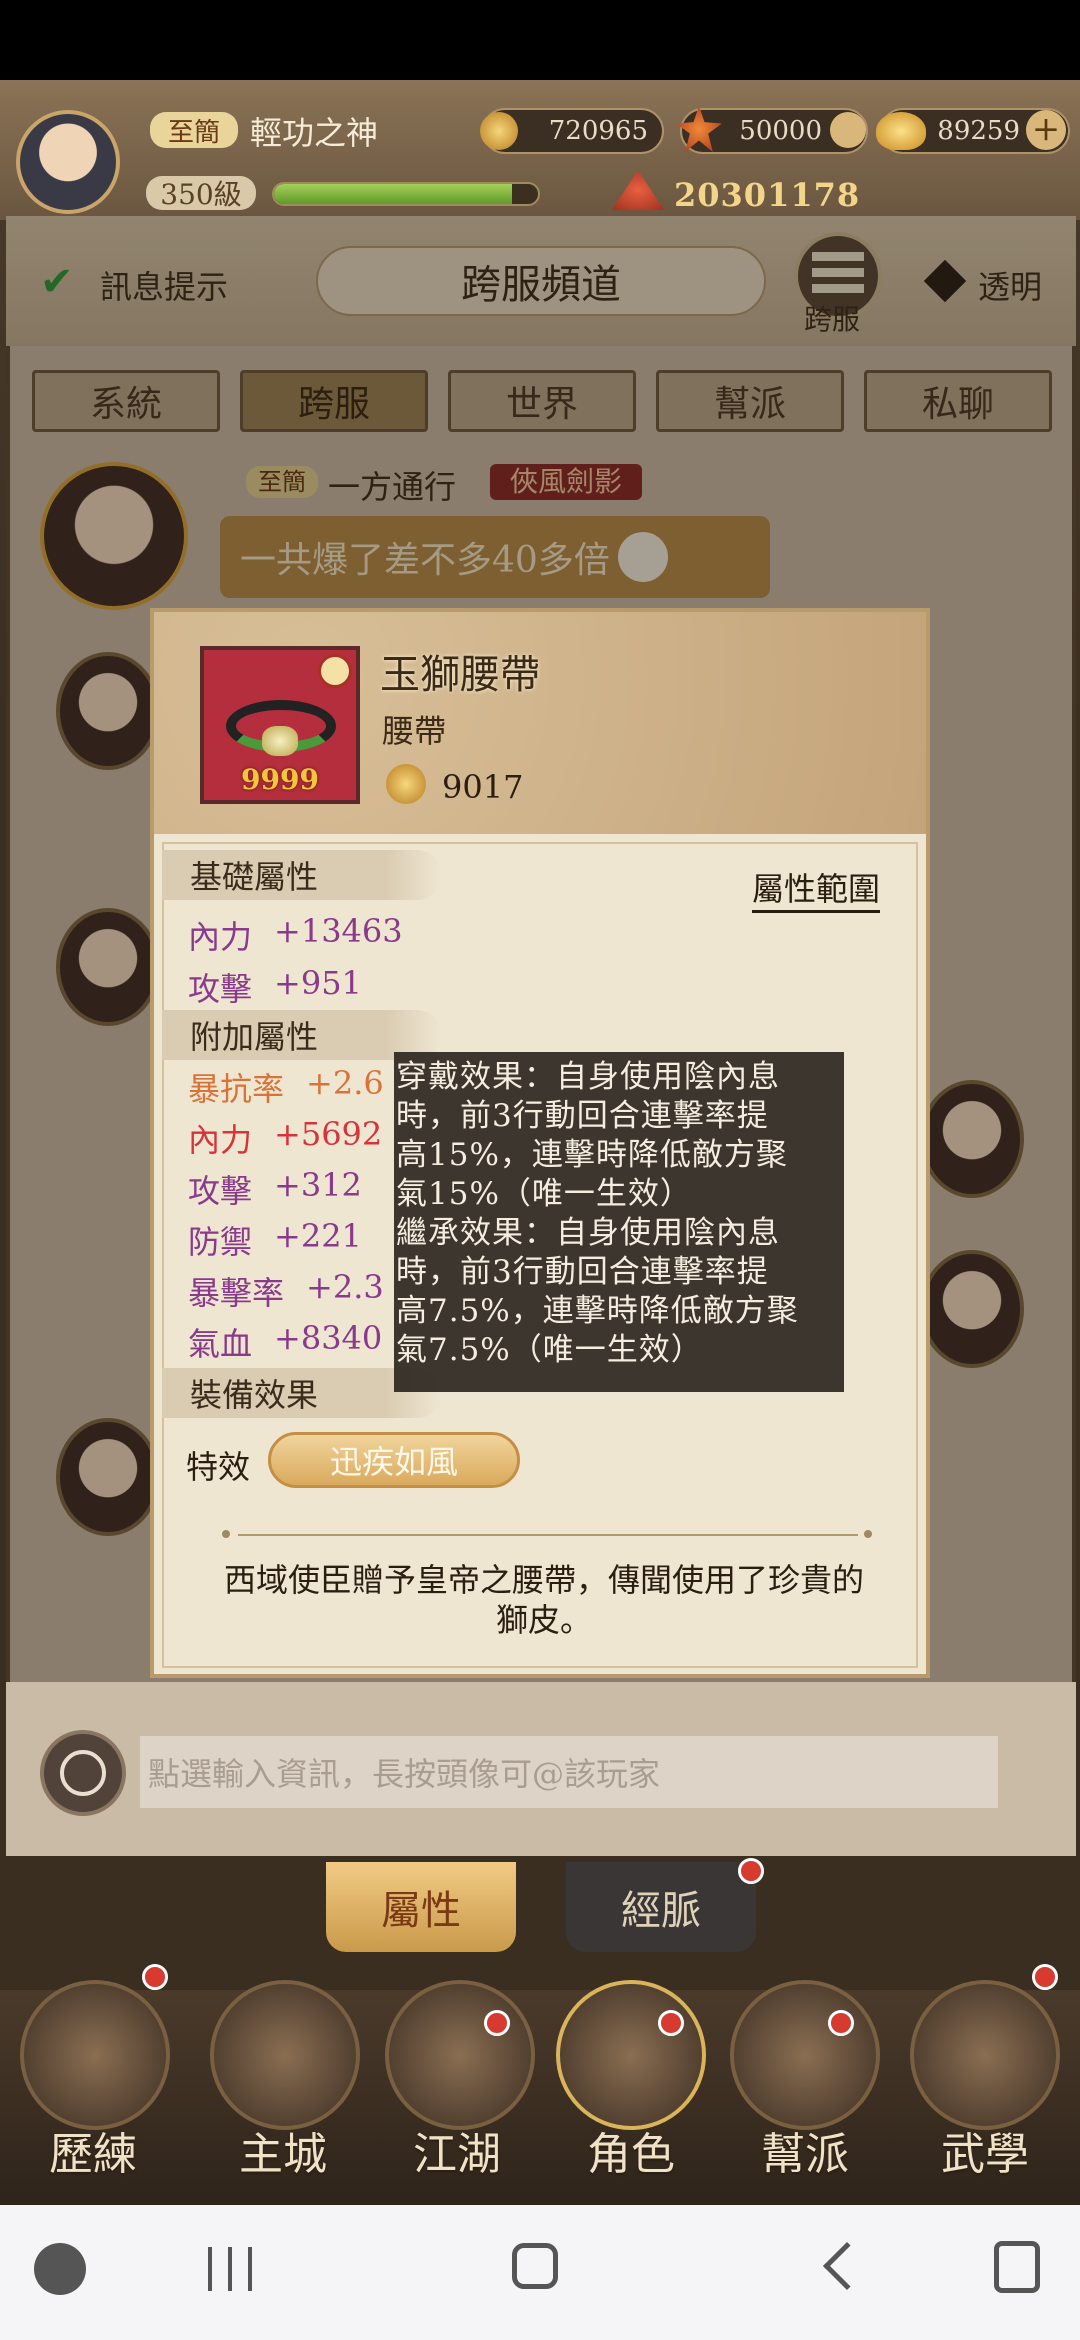 The width and height of the screenshot is (1080, 2340). I want to click on tab-attributes-label: 屬性, so click(421, 1911).